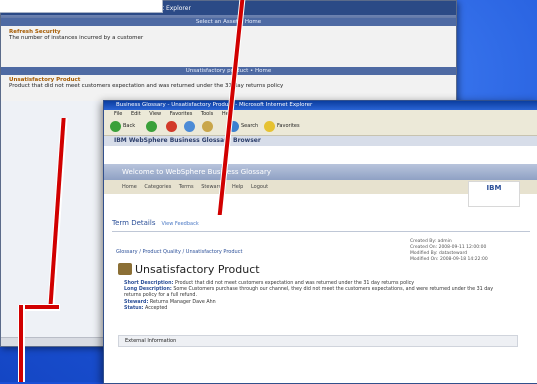 The height and width of the screenshot is (384, 537). I want to click on menu-view: View, so click(155, 114).